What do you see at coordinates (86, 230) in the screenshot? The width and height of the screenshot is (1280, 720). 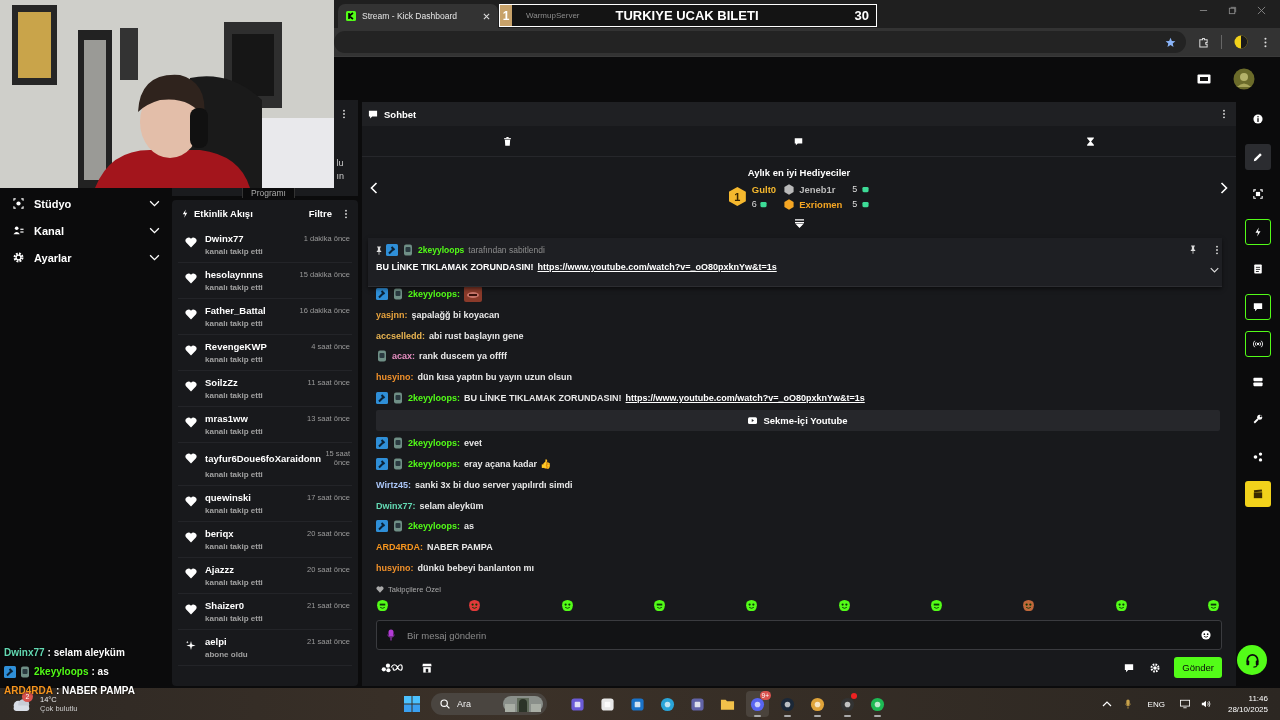 I see `nav-item: Kanal` at bounding box center [86, 230].